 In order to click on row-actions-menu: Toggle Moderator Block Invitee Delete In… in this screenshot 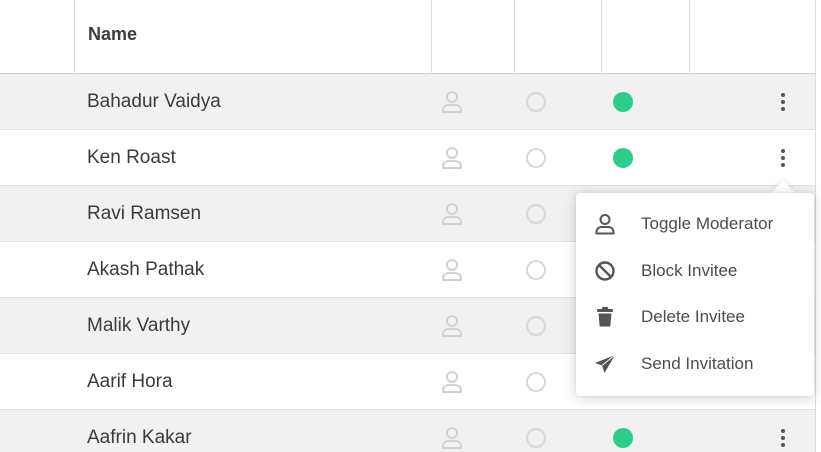, I will do `click(695, 294)`.